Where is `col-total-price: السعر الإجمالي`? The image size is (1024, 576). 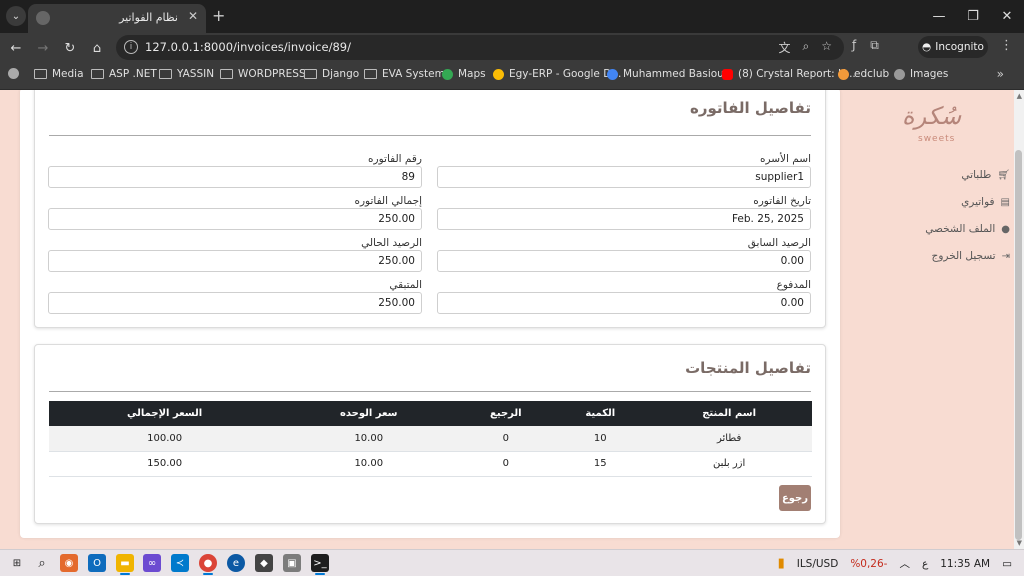
col-total-price: السعر الإجمالي is located at coordinates (165, 413).